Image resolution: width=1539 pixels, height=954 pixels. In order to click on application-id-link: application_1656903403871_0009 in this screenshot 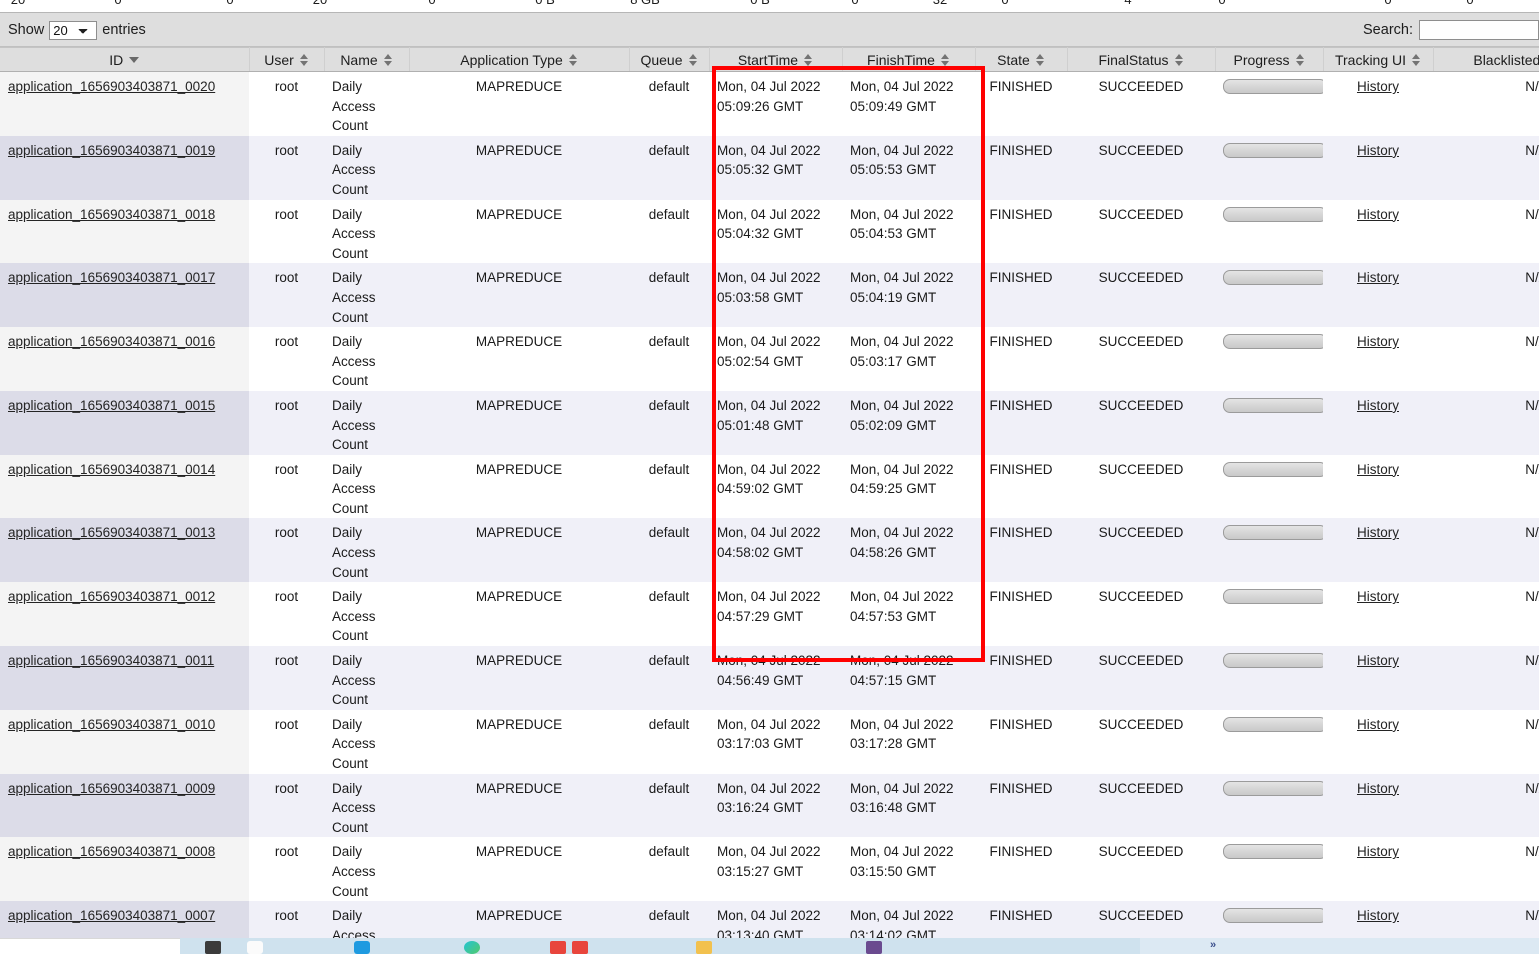, I will do `click(111, 788)`.